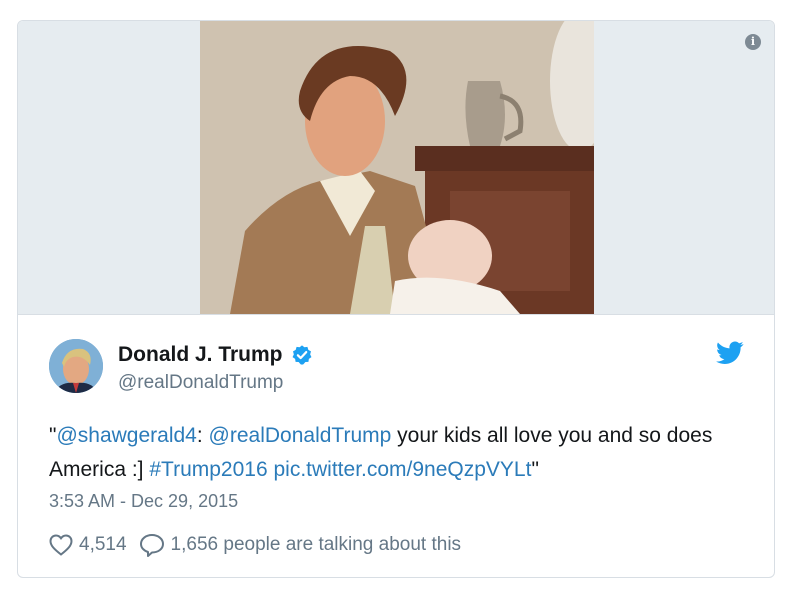  Describe the element at coordinates (143, 501) in the screenshot. I see `tweet-timestamp: 3:53 AM - Dec 29, 2015` at that location.